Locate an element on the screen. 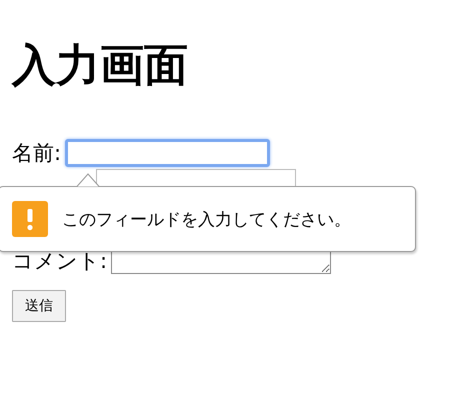  tooltip-message: このフィールドを入力してください。 is located at coordinates (206, 219).